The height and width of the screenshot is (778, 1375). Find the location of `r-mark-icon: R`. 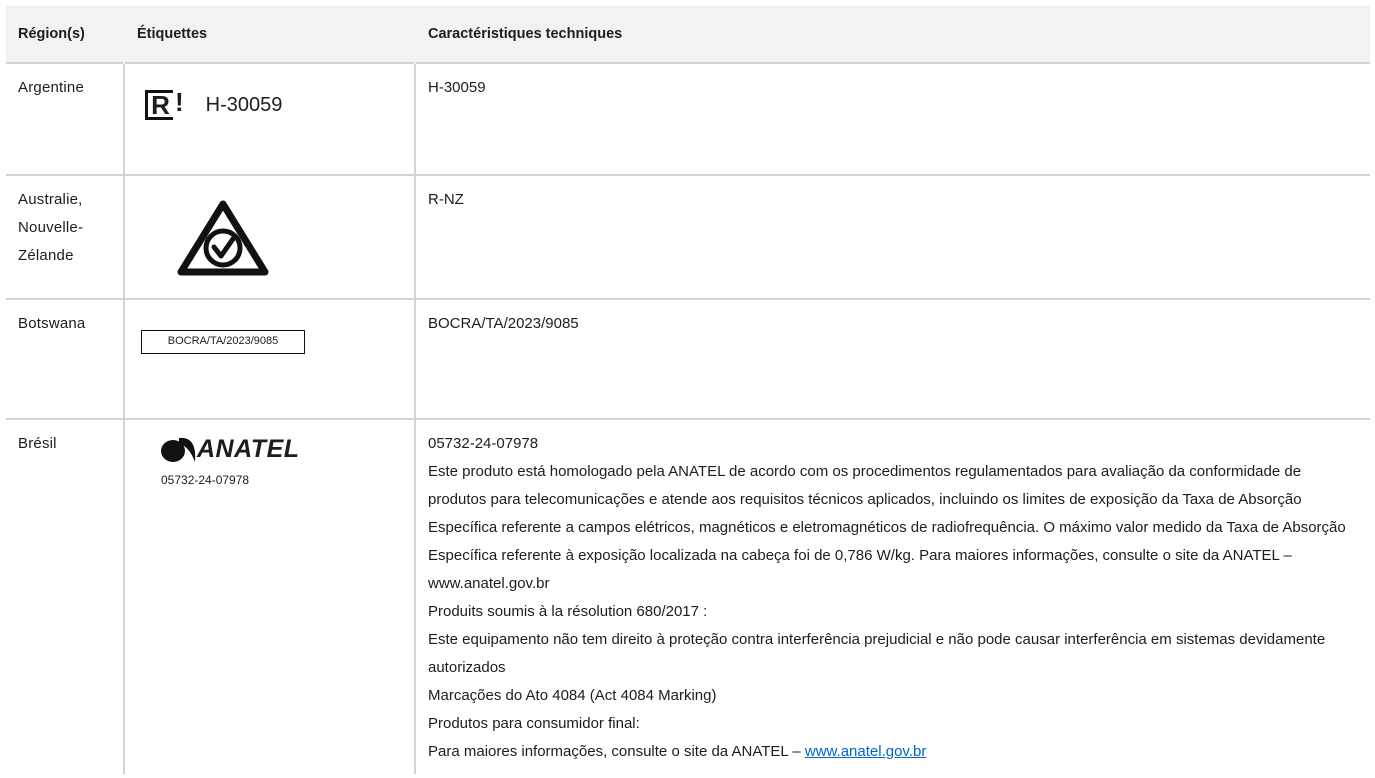

r-mark-icon: R is located at coordinates (159, 105).